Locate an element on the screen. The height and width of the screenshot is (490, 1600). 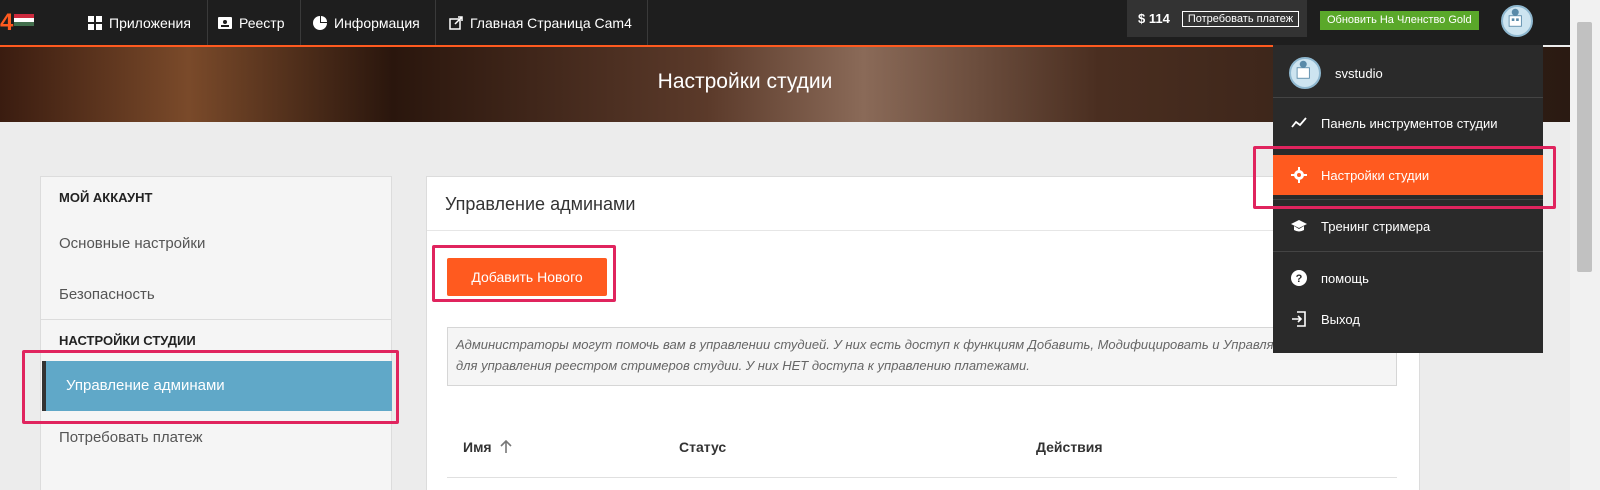
column-header-name: Имя is located at coordinates (488, 447).